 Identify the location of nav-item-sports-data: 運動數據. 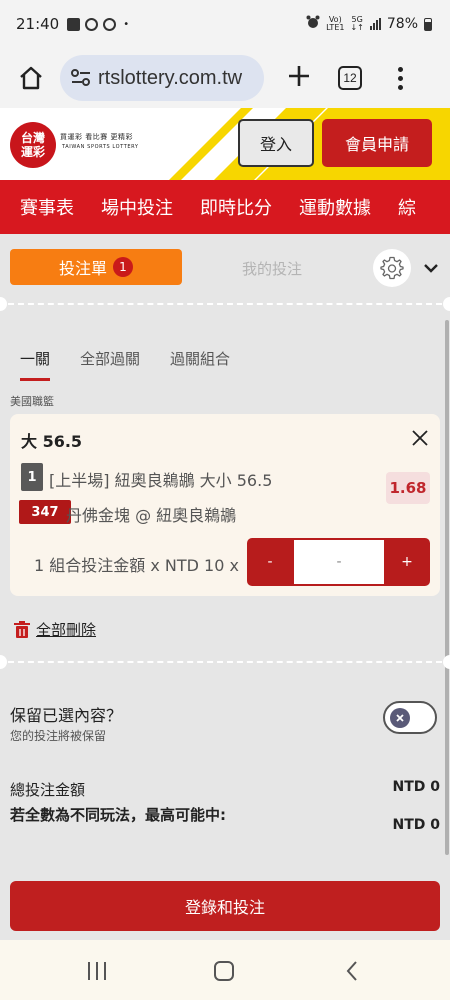
(328, 207).